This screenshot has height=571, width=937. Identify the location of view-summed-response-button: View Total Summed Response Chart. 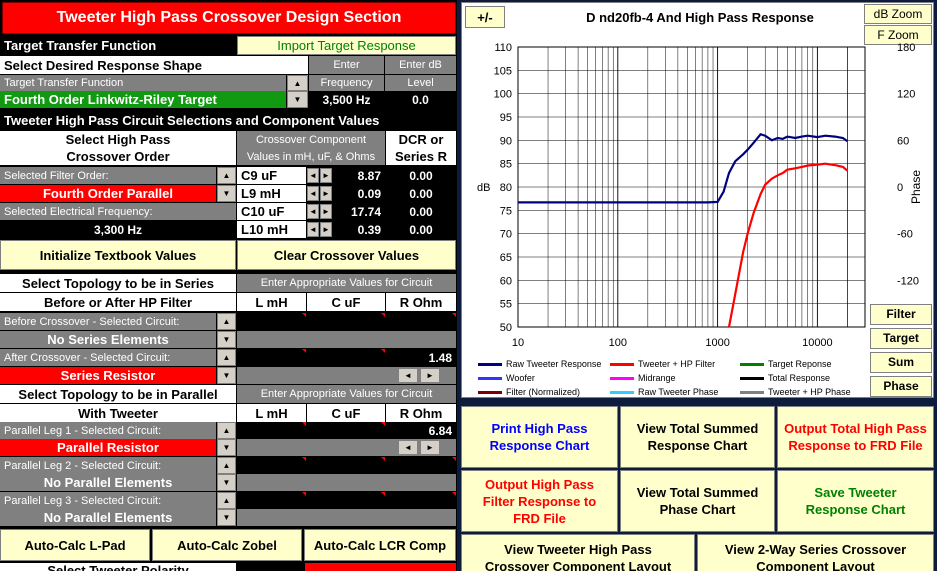
(697, 437).